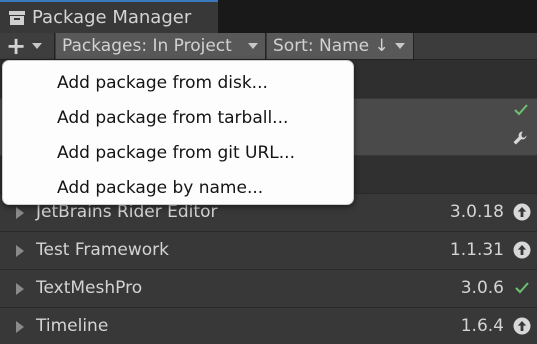 This screenshot has height=344, width=537. I want to click on package-manager-icon, so click(17, 17).